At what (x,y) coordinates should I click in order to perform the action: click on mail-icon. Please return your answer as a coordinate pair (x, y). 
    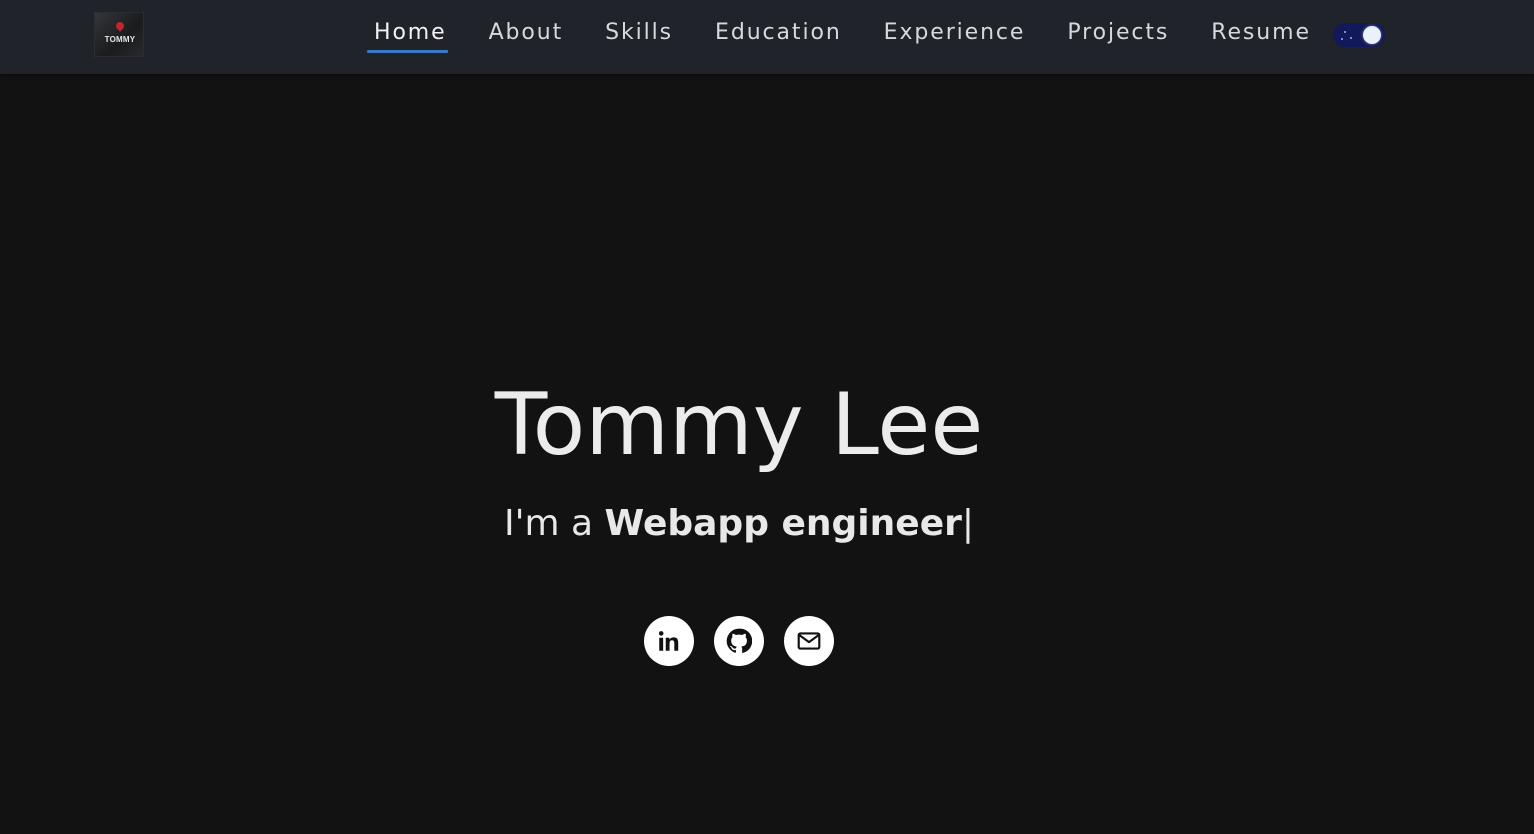
    Looking at the image, I should click on (809, 641).